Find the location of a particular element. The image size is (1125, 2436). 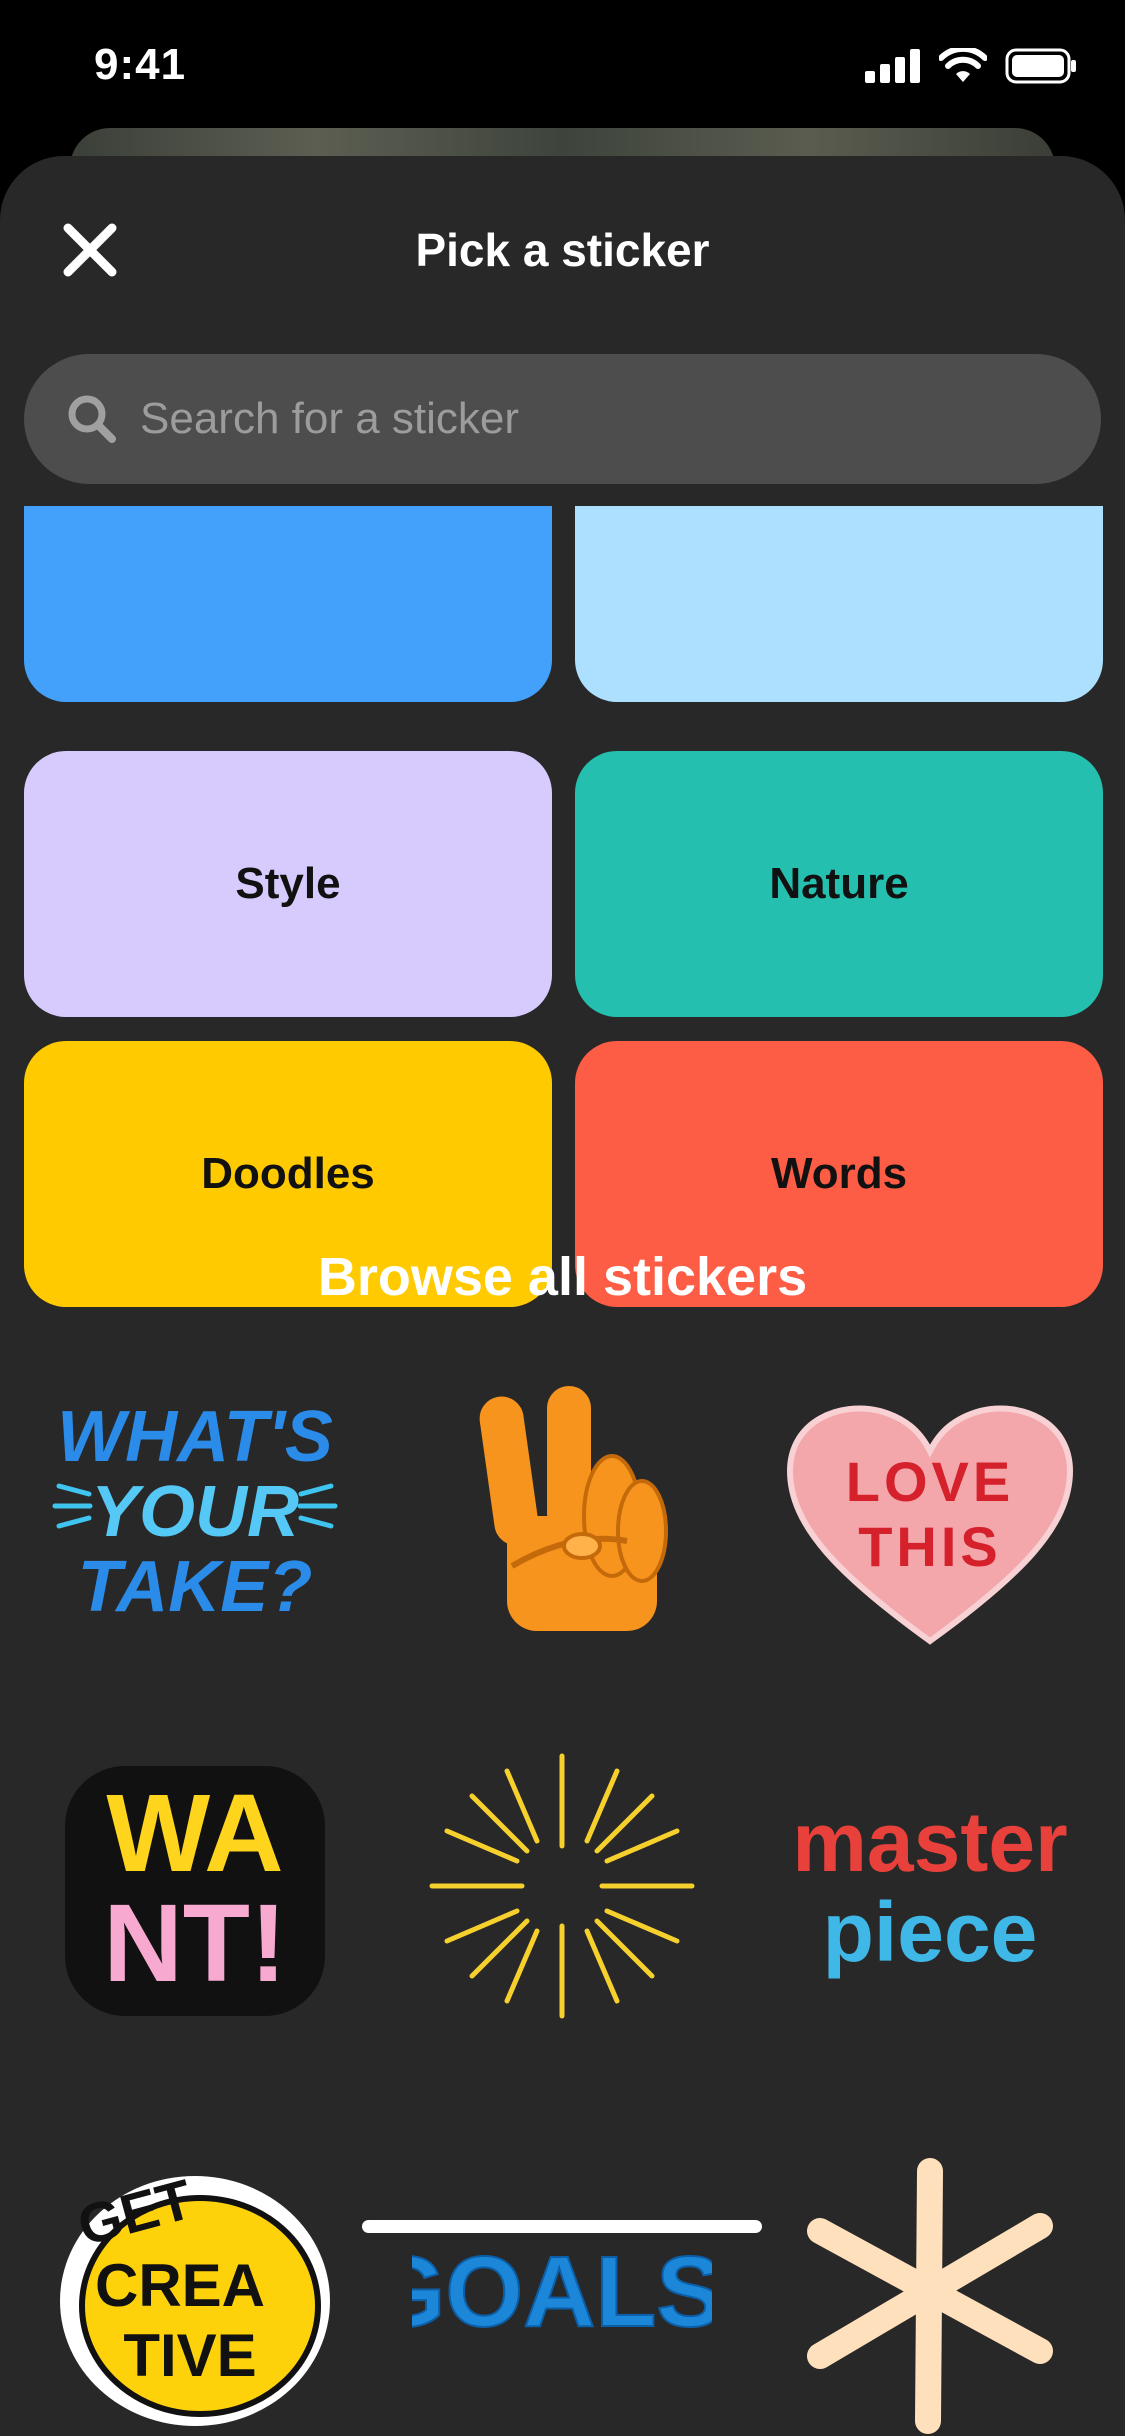

sticker-text: piece is located at coordinates (930, 1932).